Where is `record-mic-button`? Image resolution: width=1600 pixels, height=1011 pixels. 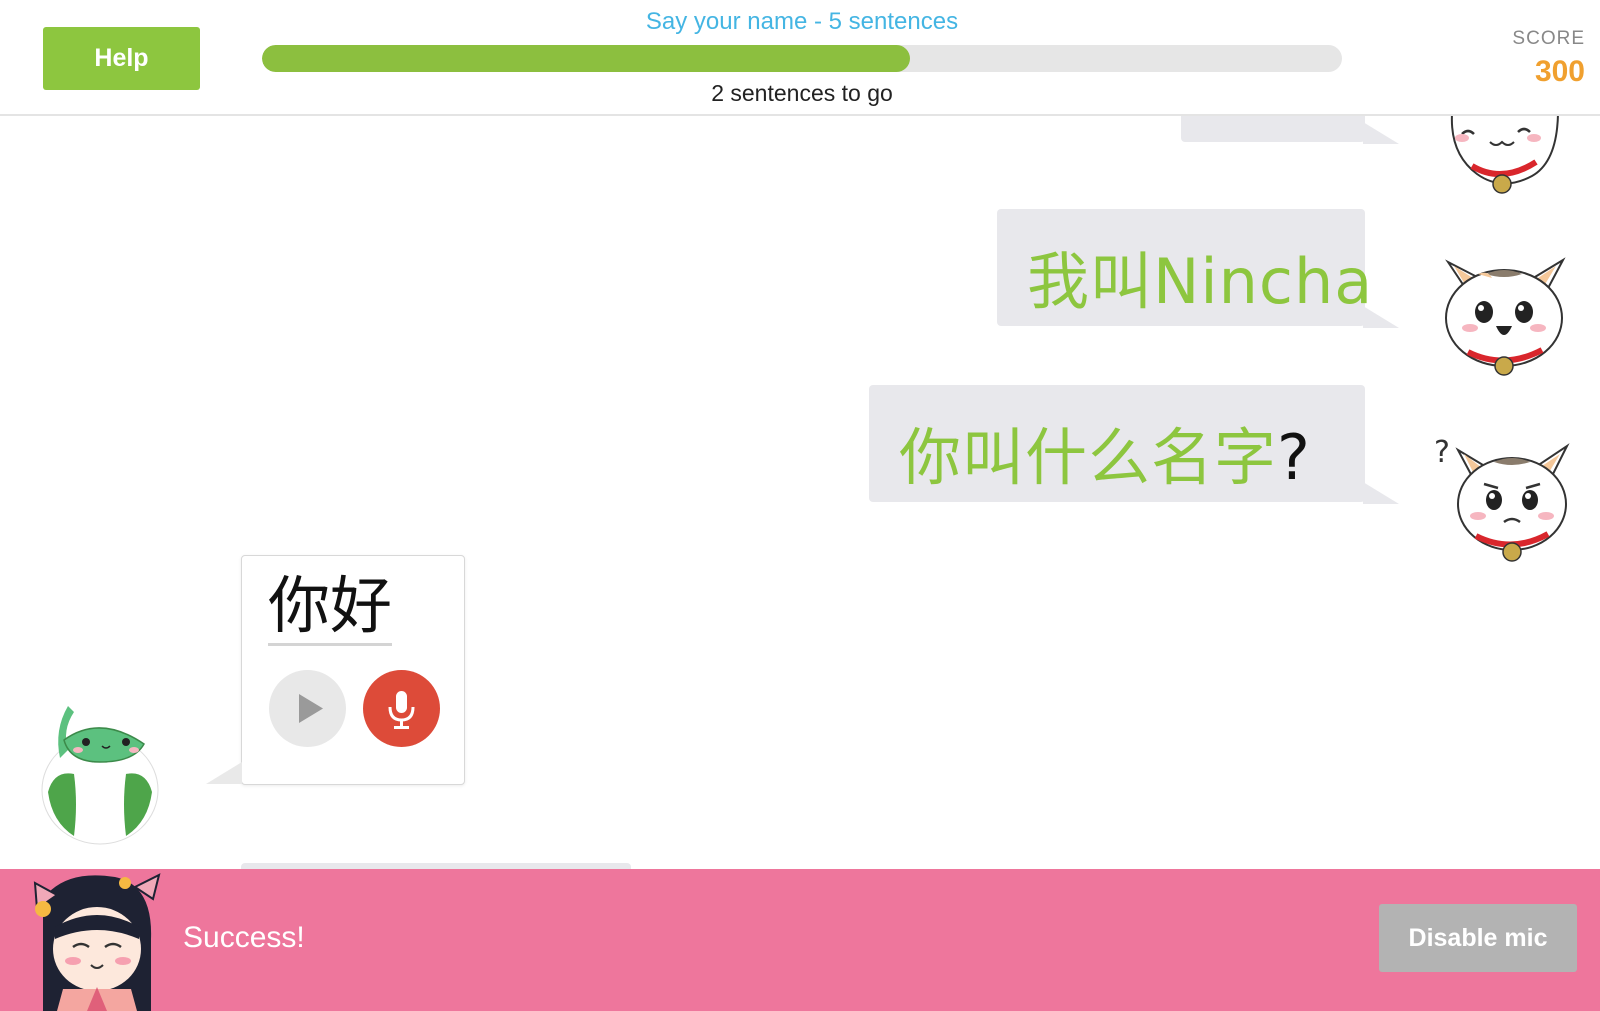 record-mic-button is located at coordinates (401, 708).